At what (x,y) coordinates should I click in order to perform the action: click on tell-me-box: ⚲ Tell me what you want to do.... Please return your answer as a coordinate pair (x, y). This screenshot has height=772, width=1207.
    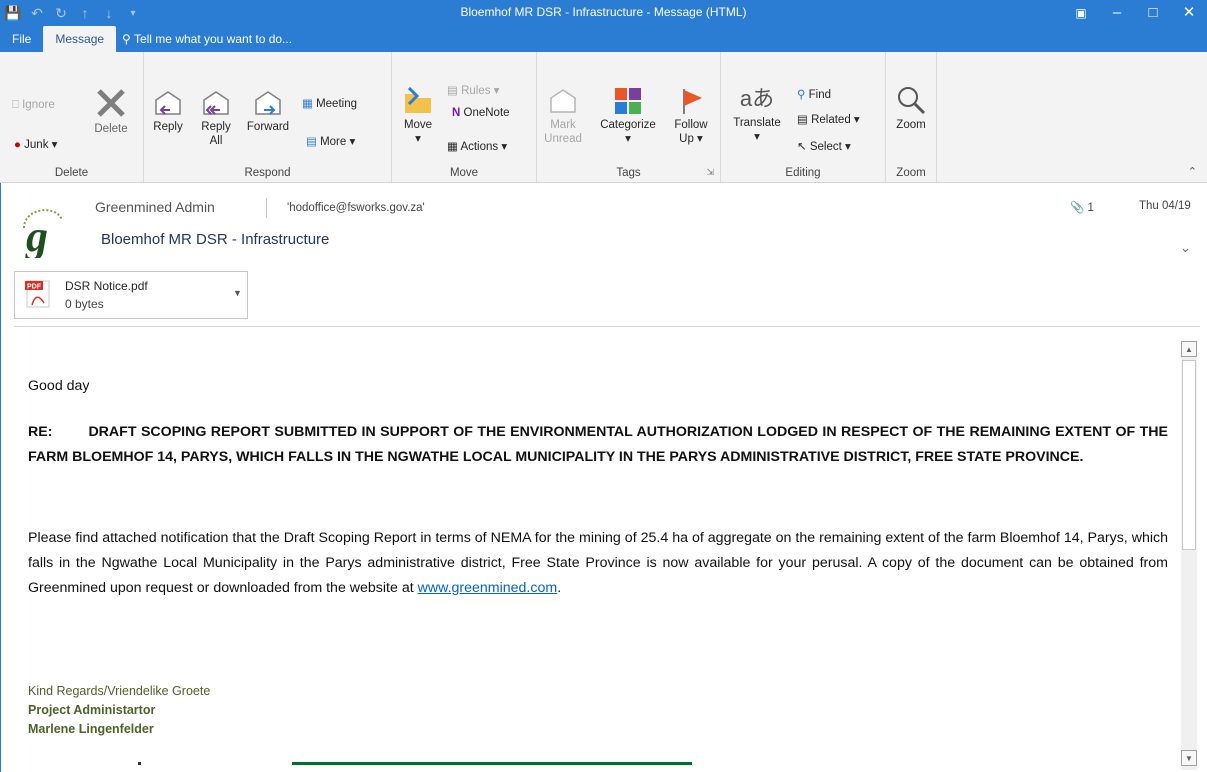
    Looking at the image, I should click on (204, 39).